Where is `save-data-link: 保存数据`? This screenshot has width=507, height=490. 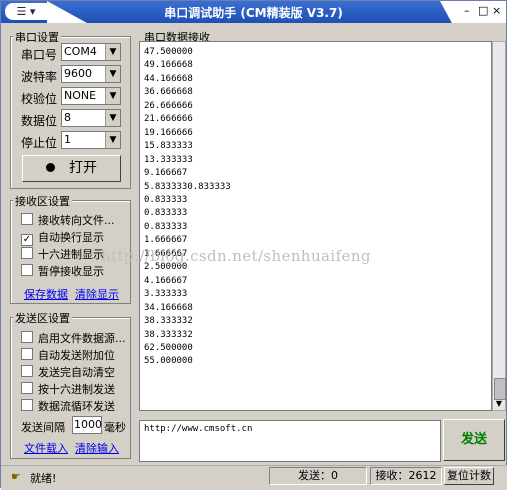 save-data-link: 保存数据 is located at coordinates (46, 294).